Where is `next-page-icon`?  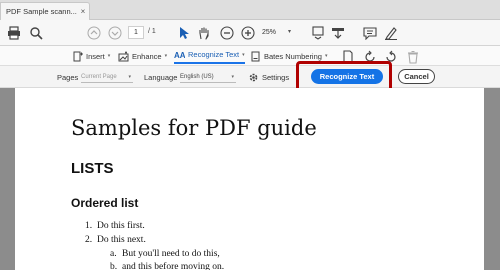
next-page-icon is located at coordinates (115, 33).